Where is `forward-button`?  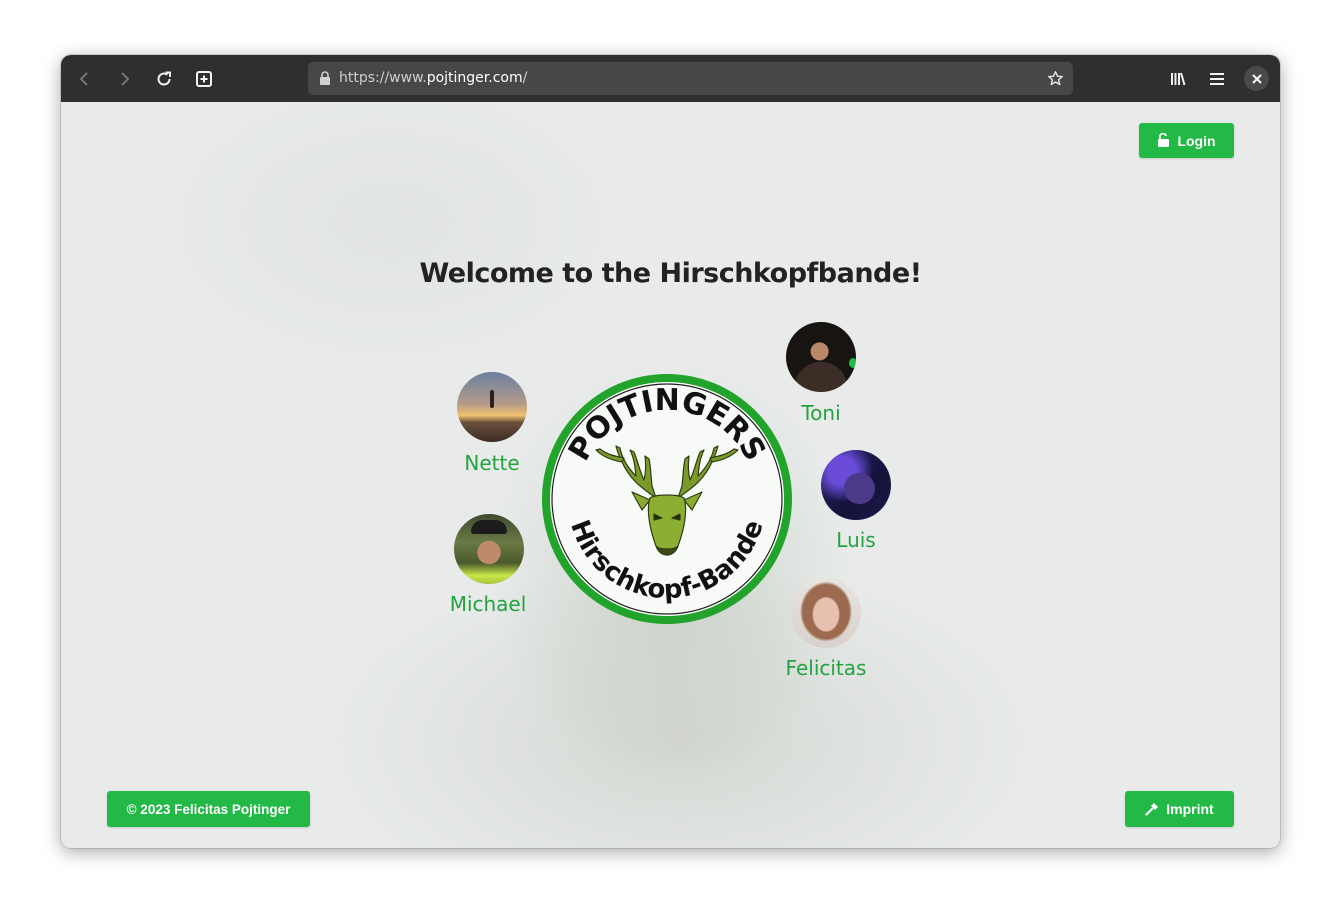 forward-button is located at coordinates (124, 79).